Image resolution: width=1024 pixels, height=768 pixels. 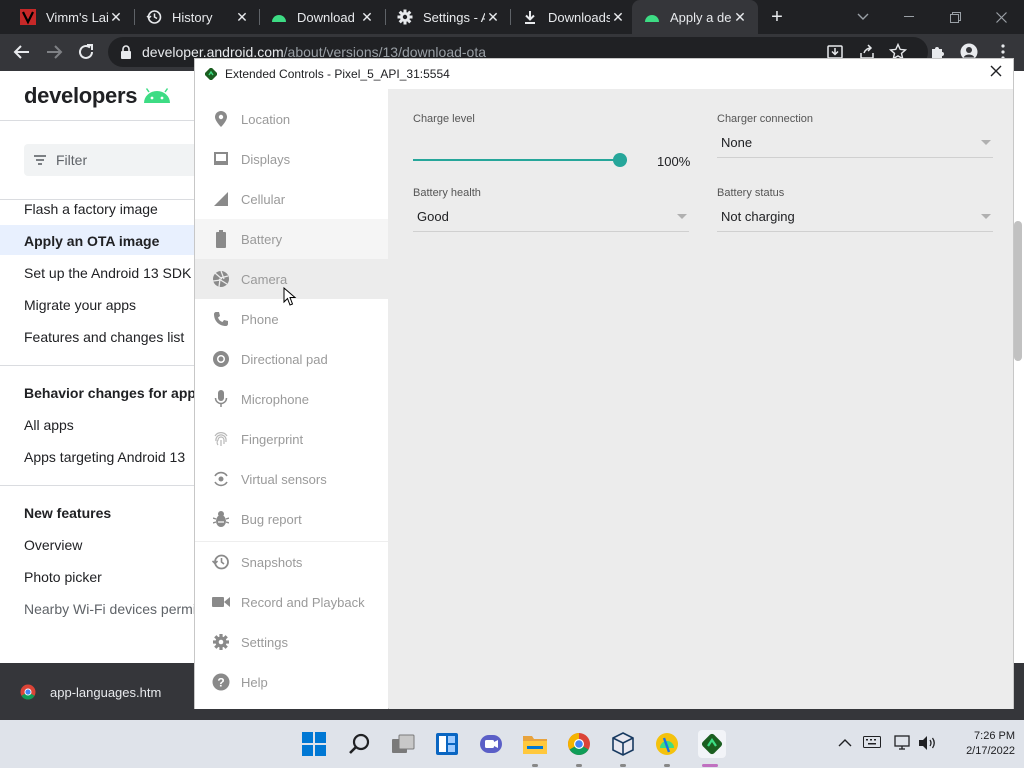 I want to click on nav-link: Features and changes list, so click(x=104, y=337).